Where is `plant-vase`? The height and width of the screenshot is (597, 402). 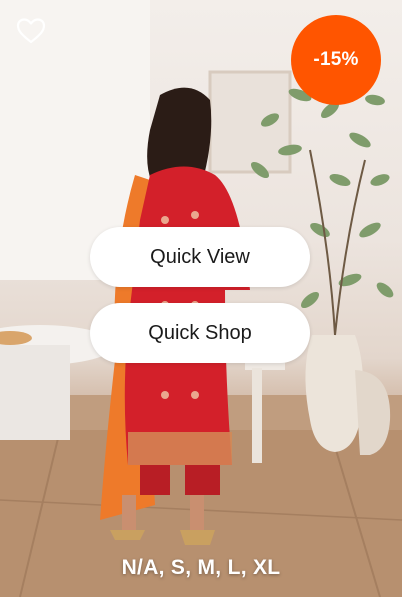
plant-vase is located at coordinates (334, 393).